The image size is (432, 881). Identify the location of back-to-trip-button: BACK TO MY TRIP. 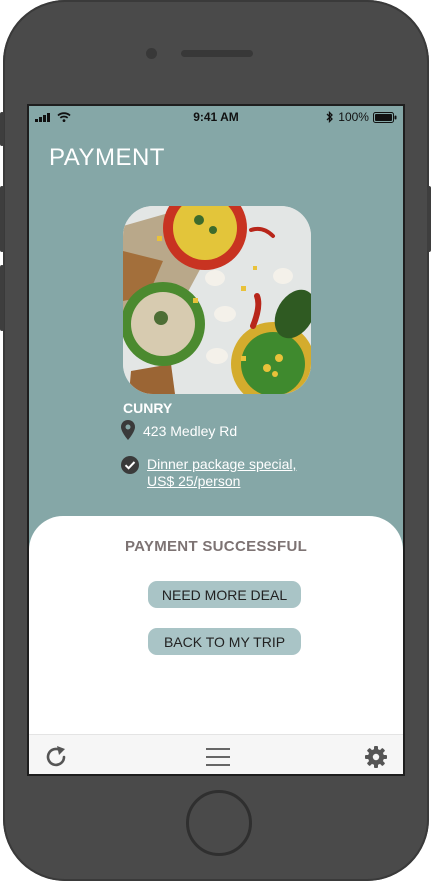
(224, 641).